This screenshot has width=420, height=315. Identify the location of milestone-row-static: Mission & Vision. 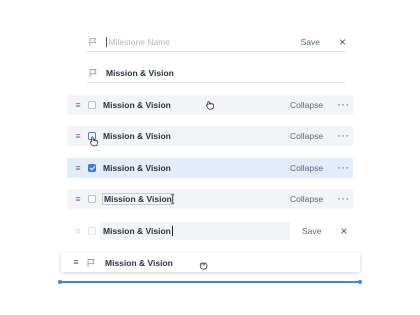
(216, 73).